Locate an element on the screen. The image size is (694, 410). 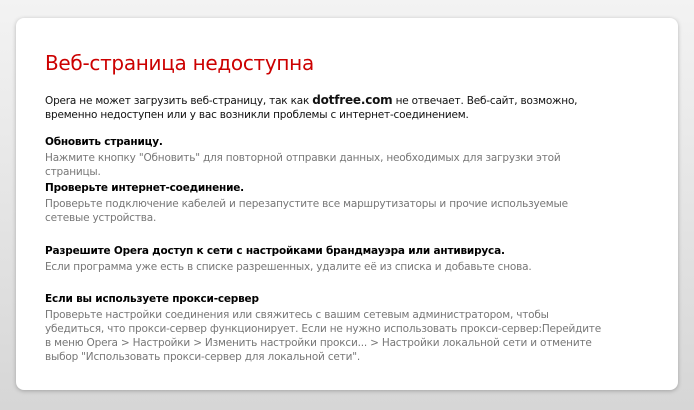
section-heading: Проверьте интернет-соединение. is located at coordinates (144, 188).